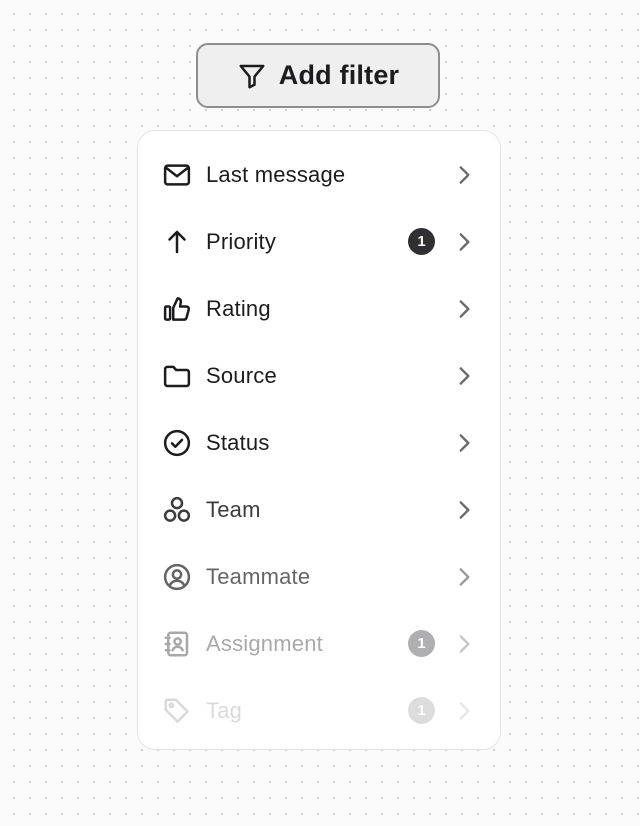  What do you see at coordinates (238, 442) in the screenshot?
I see `menu-item-label: Status` at bounding box center [238, 442].